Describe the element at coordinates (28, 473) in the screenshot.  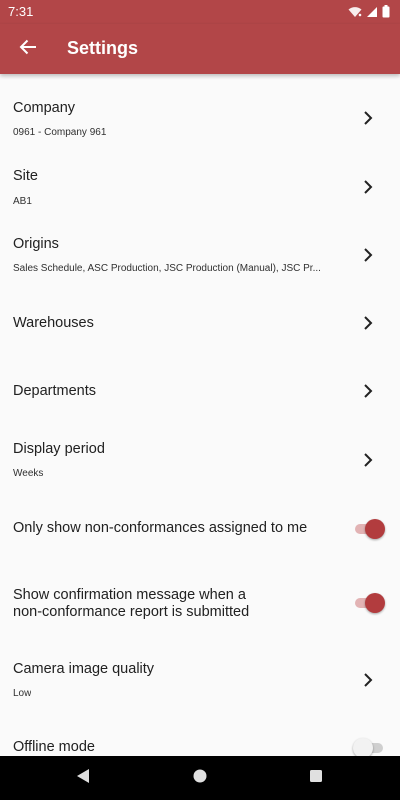
I see `setting-value: Weeks` at that location.